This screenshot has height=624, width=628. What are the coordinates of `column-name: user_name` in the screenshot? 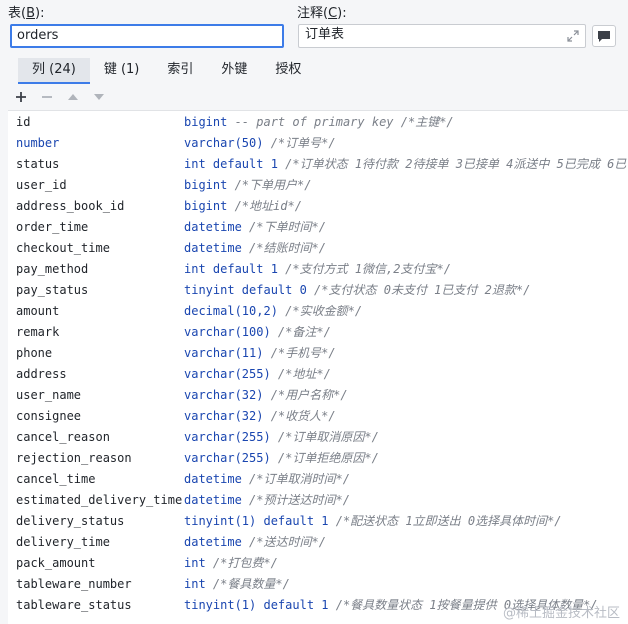 It's located at (49, 395).